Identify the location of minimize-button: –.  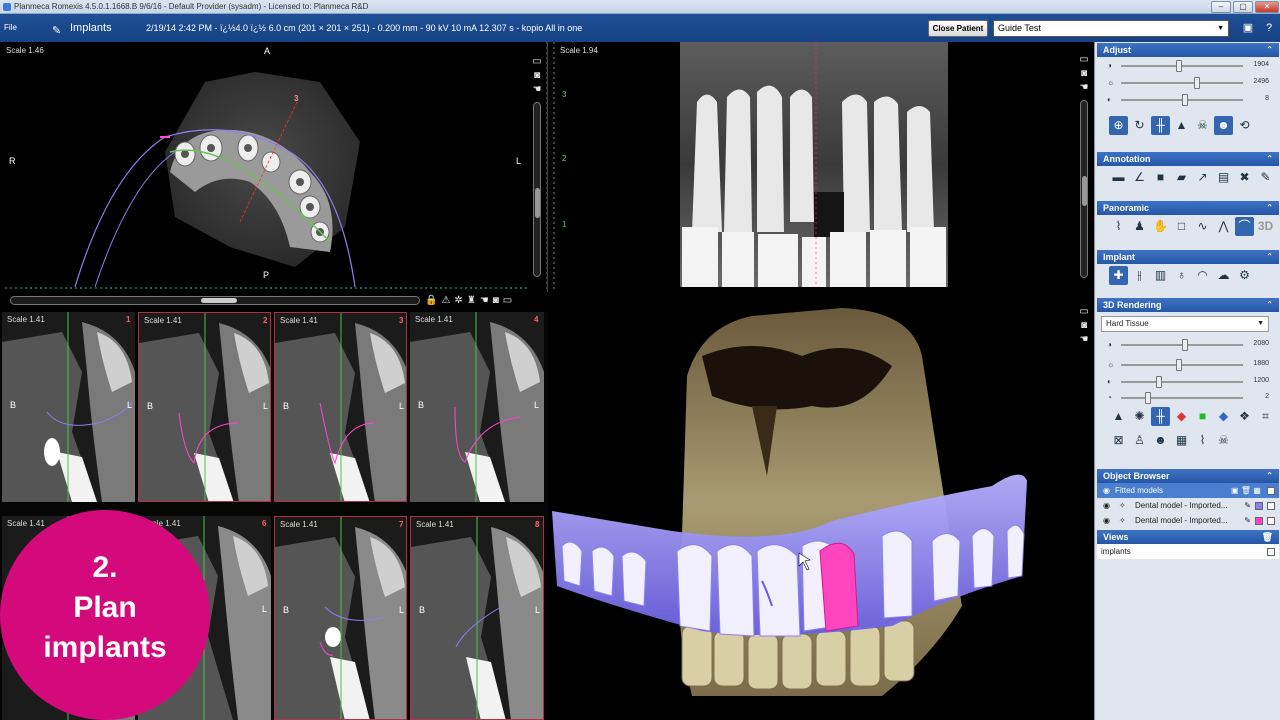
(1221, 7).